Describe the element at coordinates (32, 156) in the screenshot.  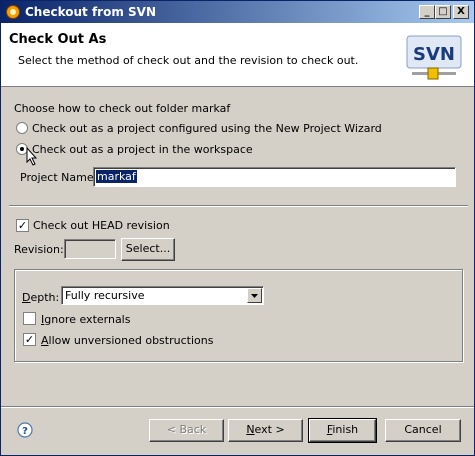
I see `mouse-cursor-icon` at that location.